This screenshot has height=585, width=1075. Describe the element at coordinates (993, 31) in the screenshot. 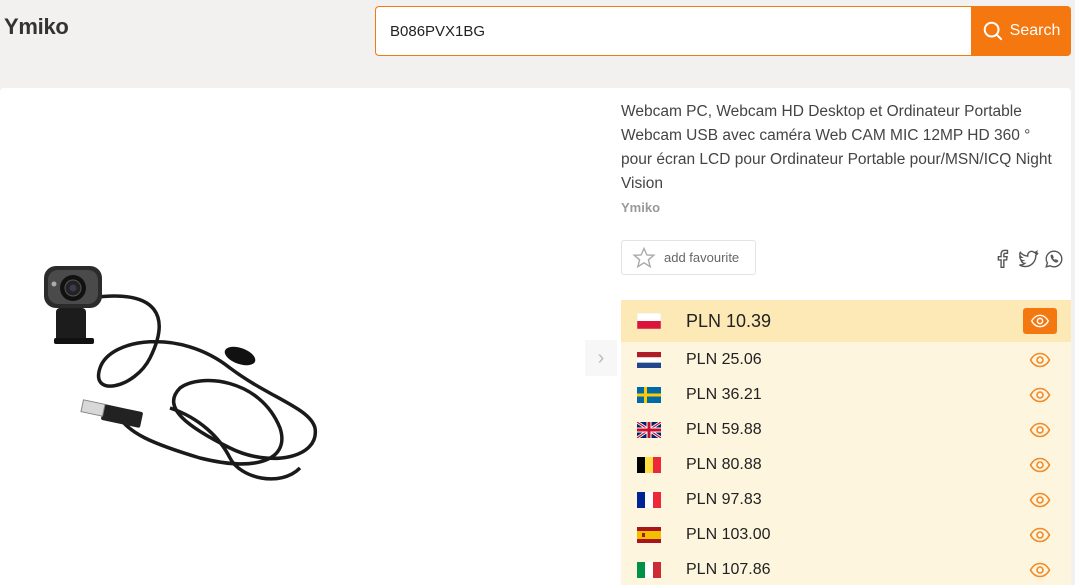

I see `search-icon` at that location.